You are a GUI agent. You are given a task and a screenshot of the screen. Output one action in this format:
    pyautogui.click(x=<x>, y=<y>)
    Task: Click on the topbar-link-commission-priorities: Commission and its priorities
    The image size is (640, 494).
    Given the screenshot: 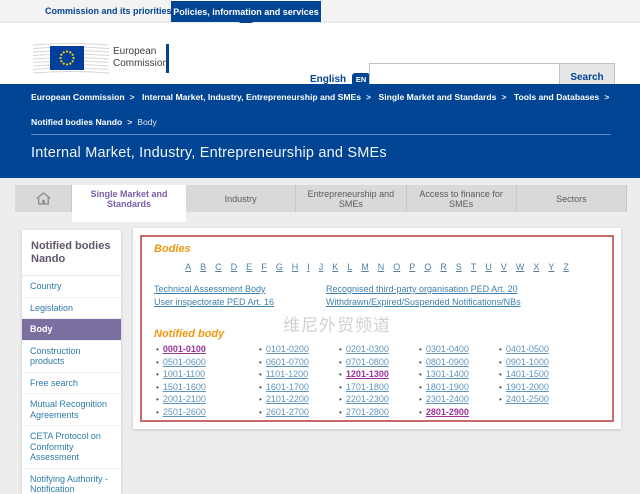 What is the action you would take?
    pyautogui.click(x=108, y=11)
    